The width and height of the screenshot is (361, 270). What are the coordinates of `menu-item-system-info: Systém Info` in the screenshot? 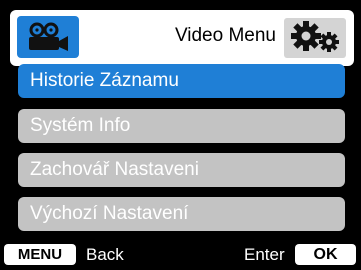 It's located at (181, 126).